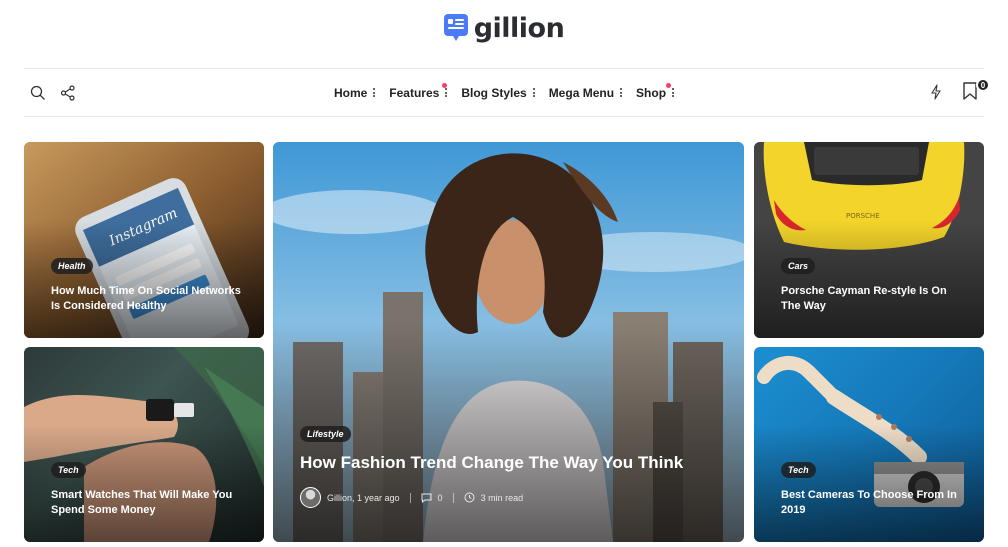  I want to click on nav-item-home: Home, so click(354, 92).